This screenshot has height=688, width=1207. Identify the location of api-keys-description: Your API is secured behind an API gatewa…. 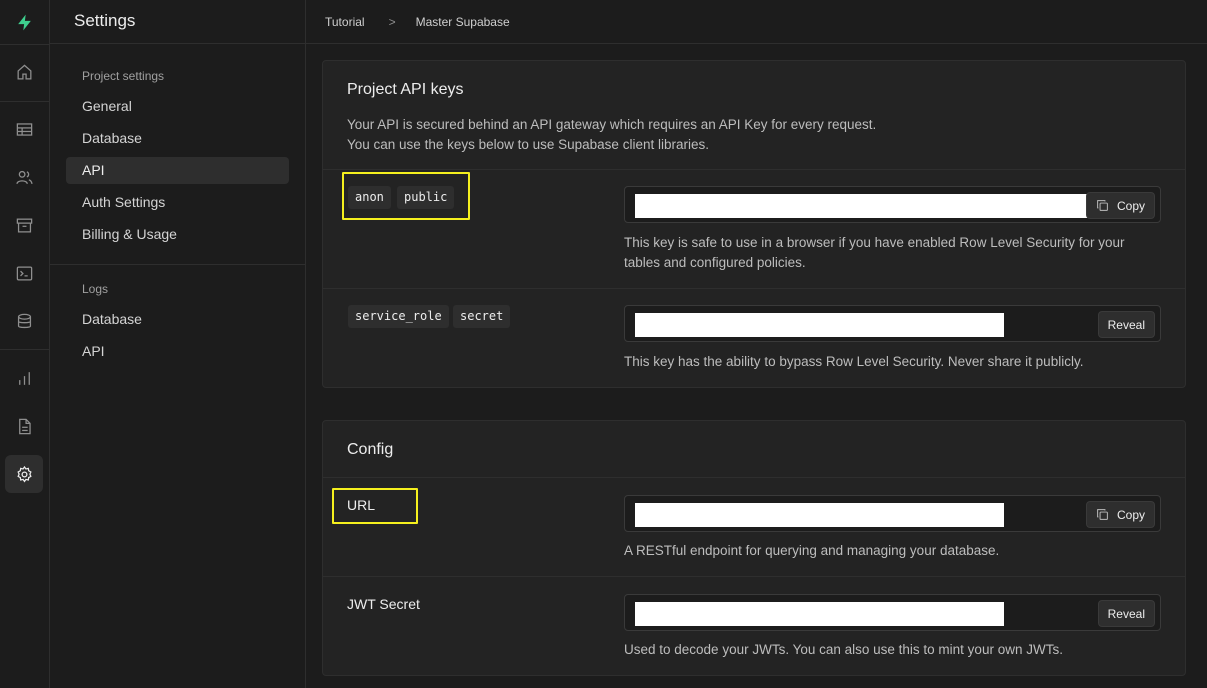
(611, 135).